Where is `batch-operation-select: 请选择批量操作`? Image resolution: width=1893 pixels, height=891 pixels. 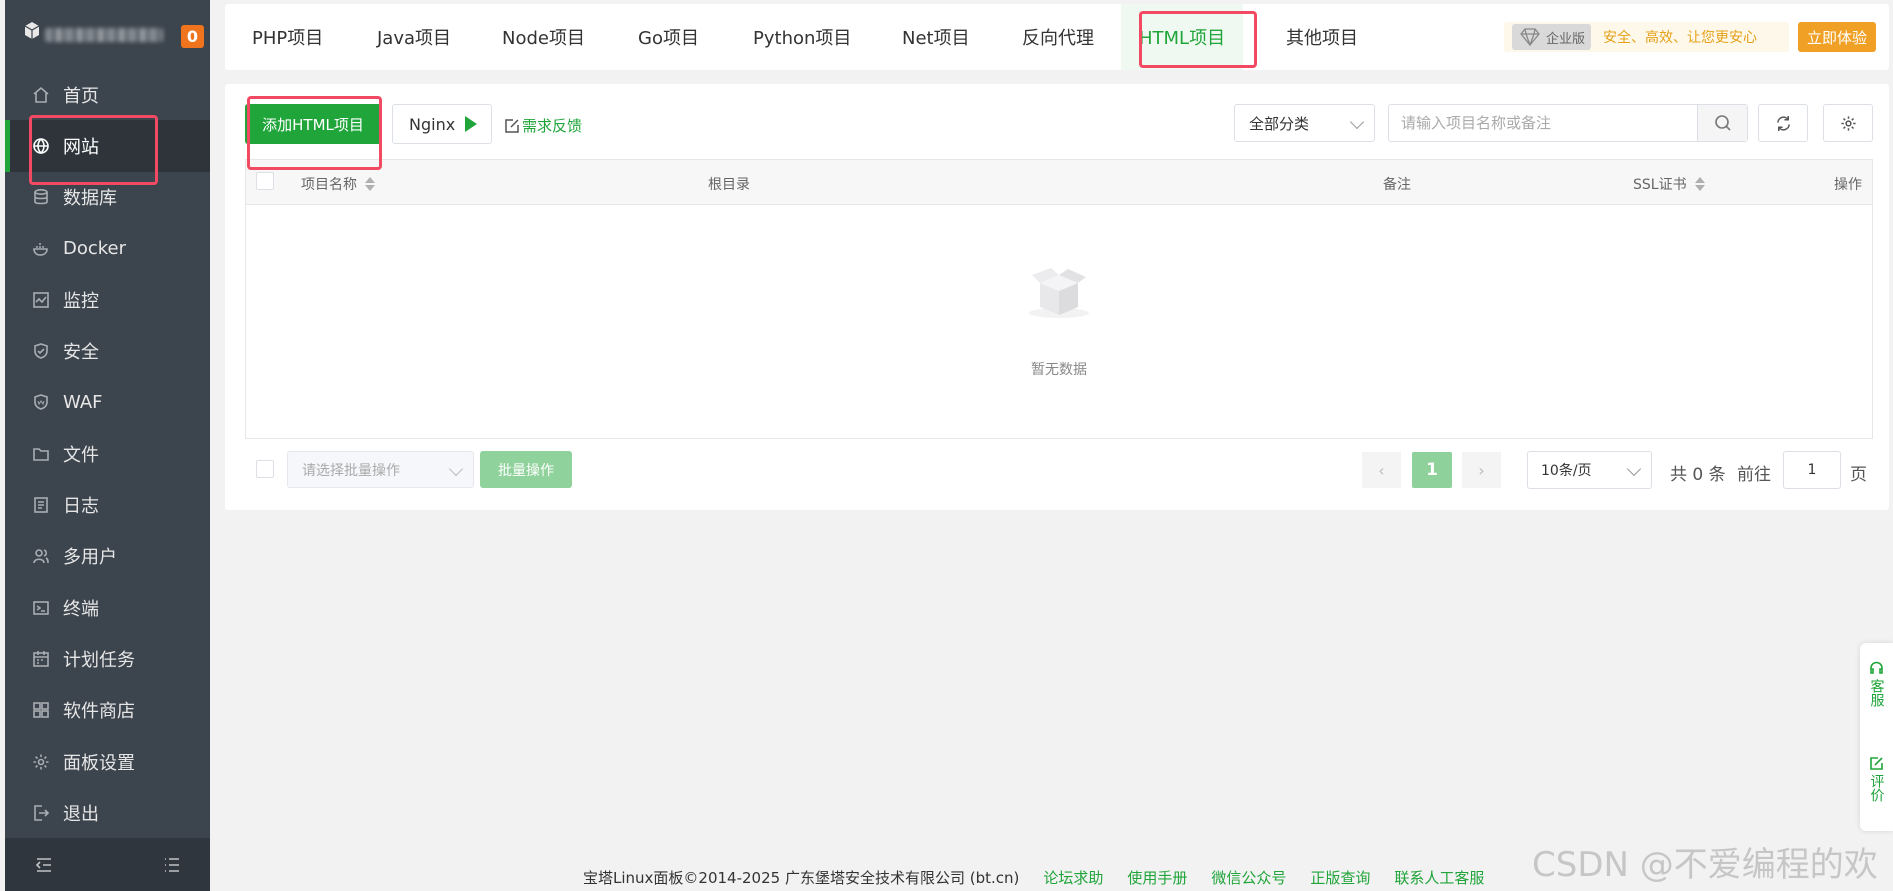 batch-operation-select: 请选择批量操作 is located at coordinates (380, 469).